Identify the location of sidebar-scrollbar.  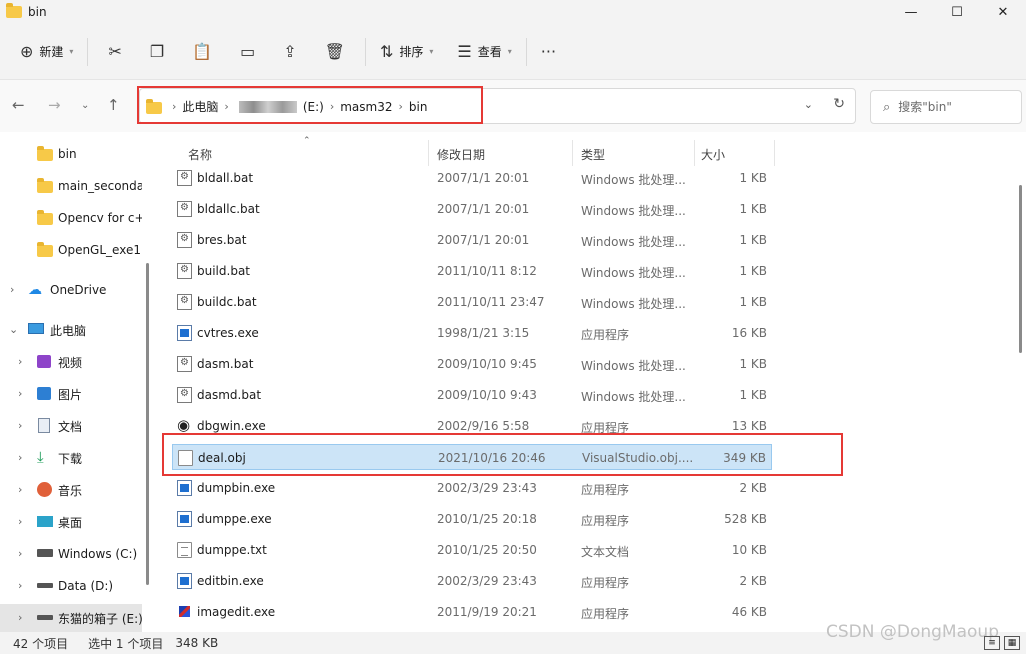
(147, 424).